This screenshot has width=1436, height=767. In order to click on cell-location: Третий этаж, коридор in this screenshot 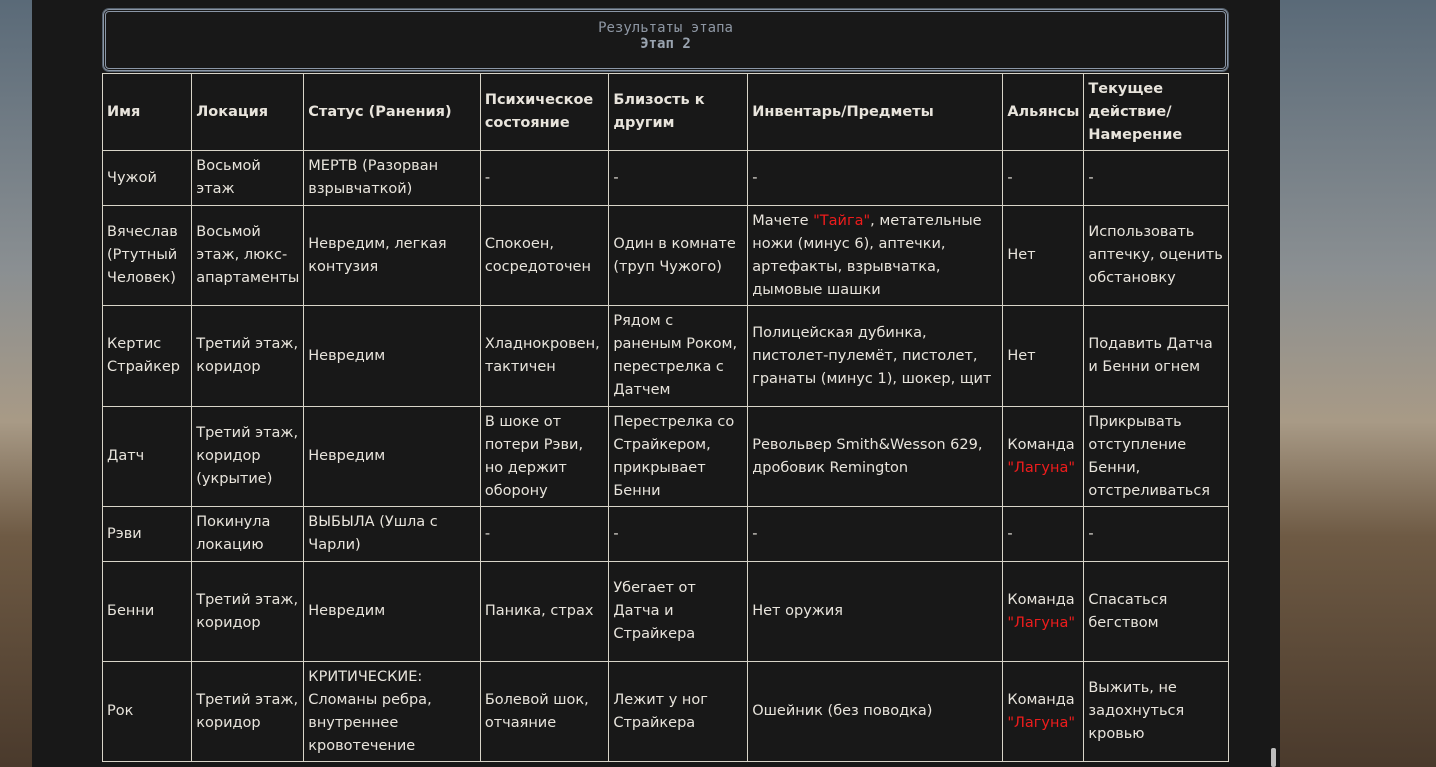, I will do `click(248, 611)`.